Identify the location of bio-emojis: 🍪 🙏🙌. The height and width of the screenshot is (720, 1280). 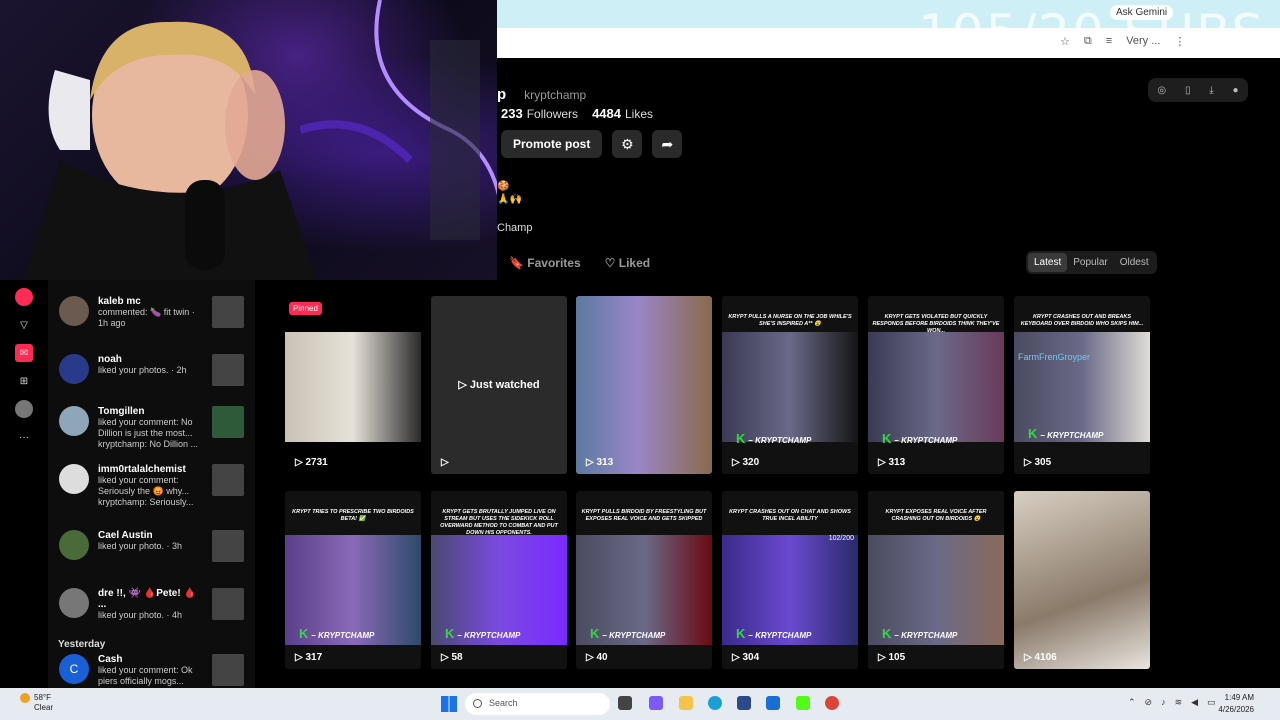
(509, 193).